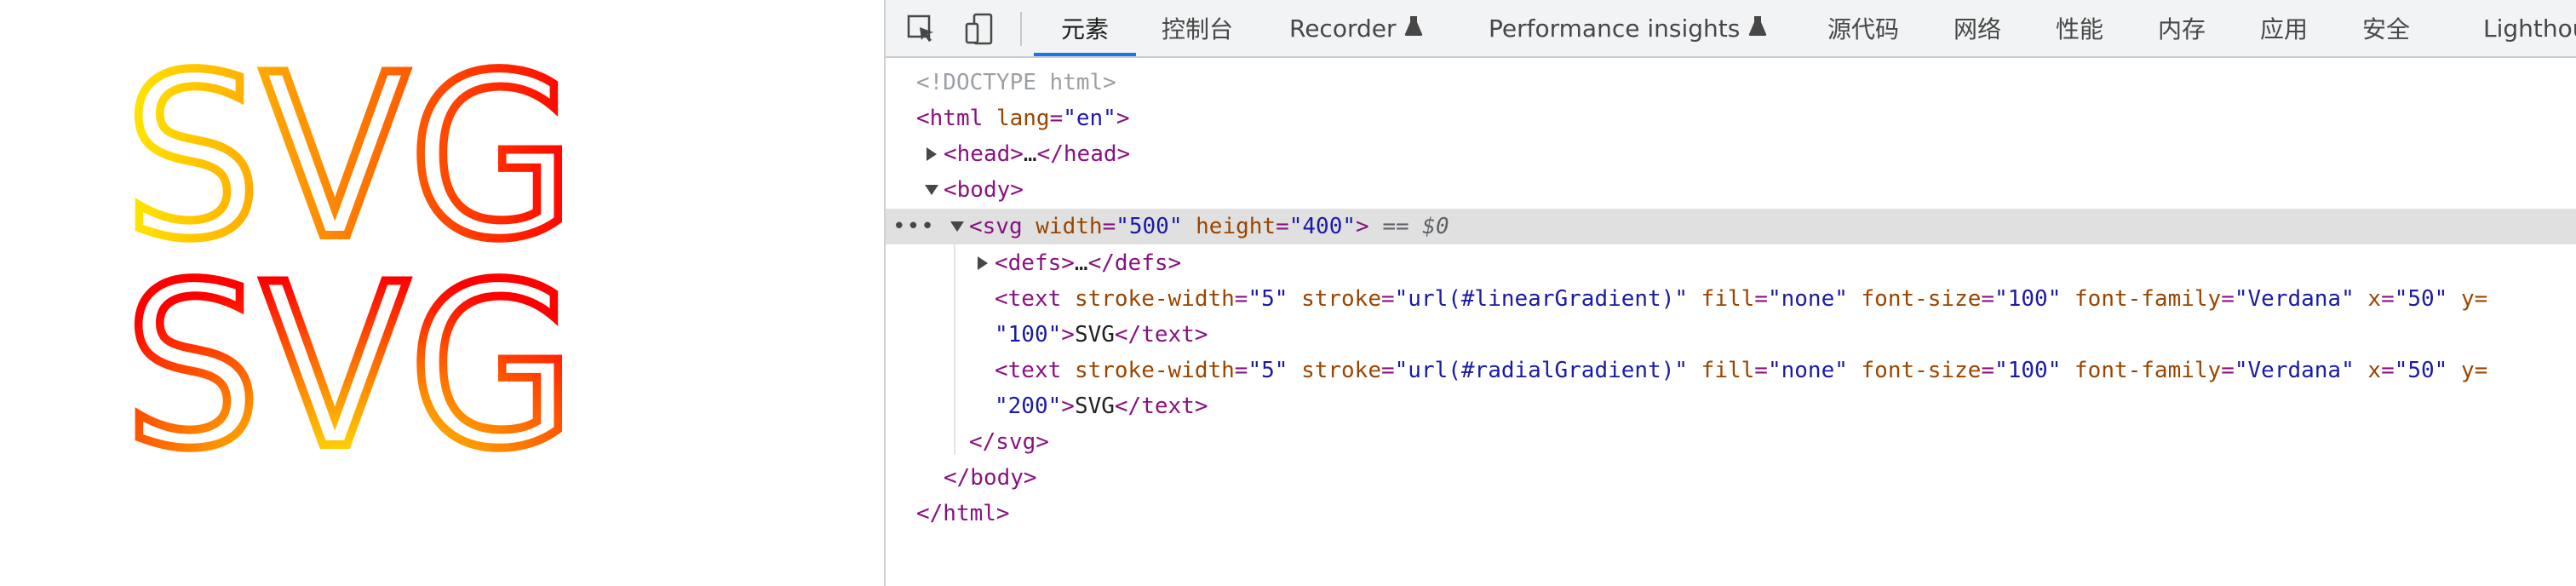  What do you see at coordinates (1731, 335) in the screenshot?
I see `tree-node-text-1-wrap: "100">SVG</text>` at bounding box center [1731, 335].